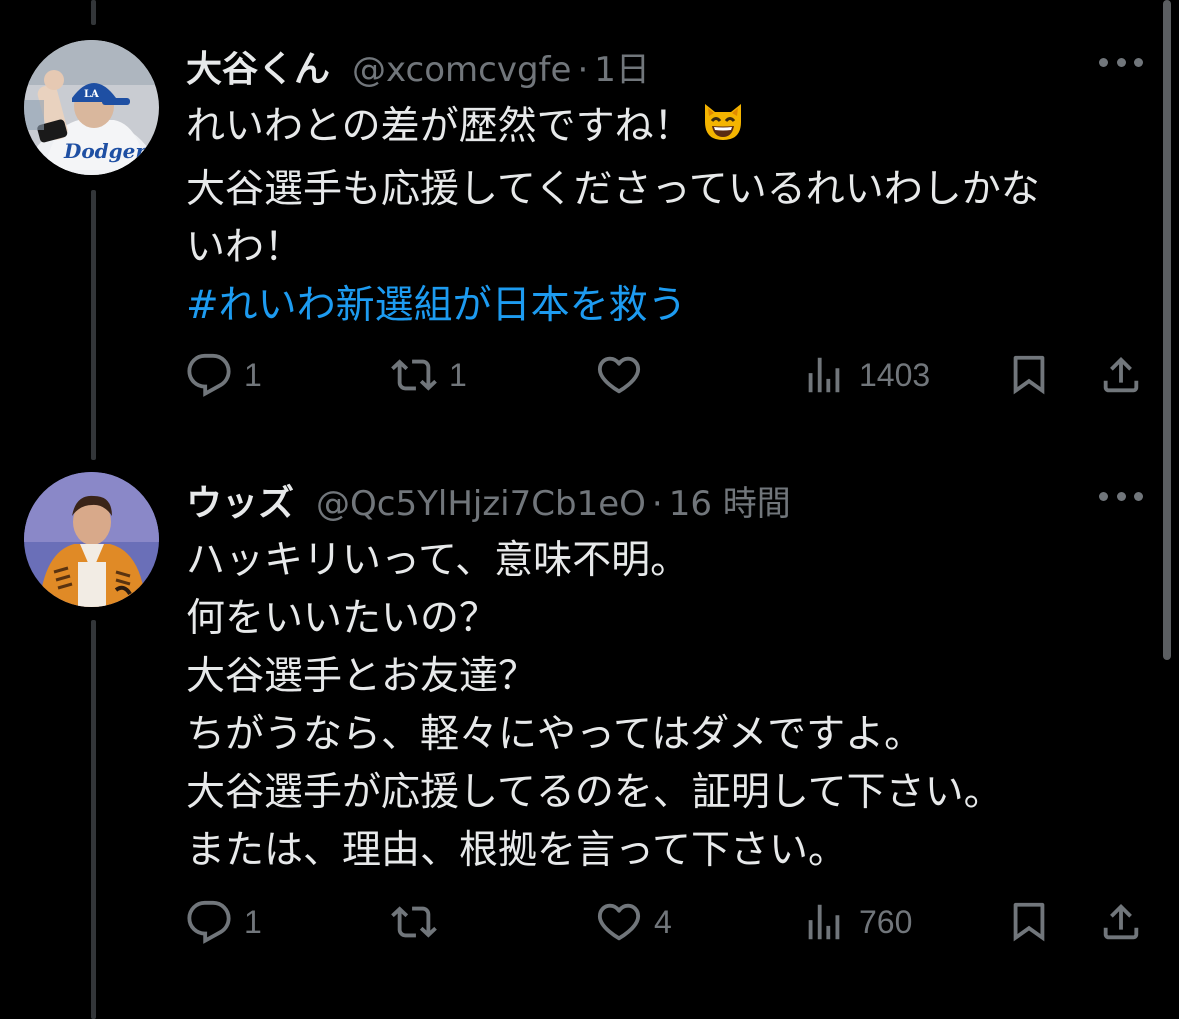 This screenshot has width=1179, height=1019. I want to click on action-bar: 1 4 760, so click(666, 922).